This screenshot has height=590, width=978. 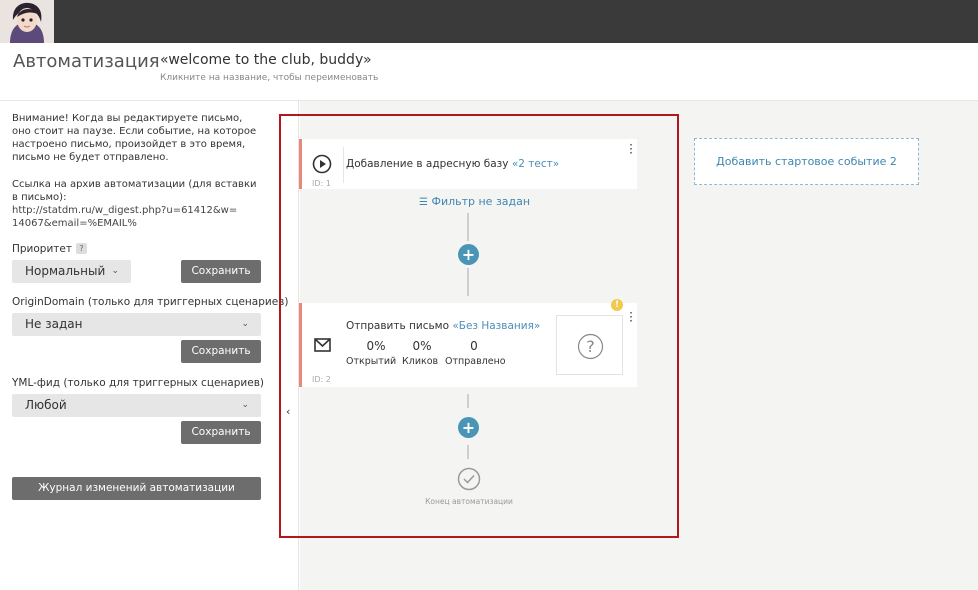 I want to click on priority-select: Нормальный ⌄, so click(x=71, y=271).